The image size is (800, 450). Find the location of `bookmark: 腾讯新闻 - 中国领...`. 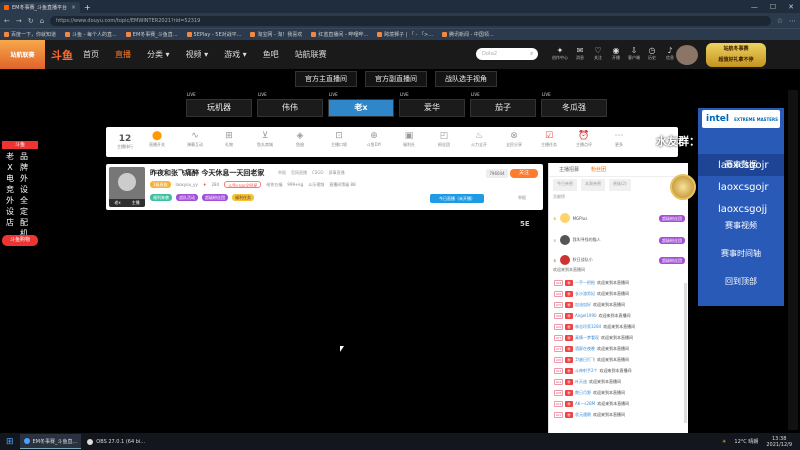

bookmark: 腾讯新闻 - 中国领... is located at coordinates (467, 34).